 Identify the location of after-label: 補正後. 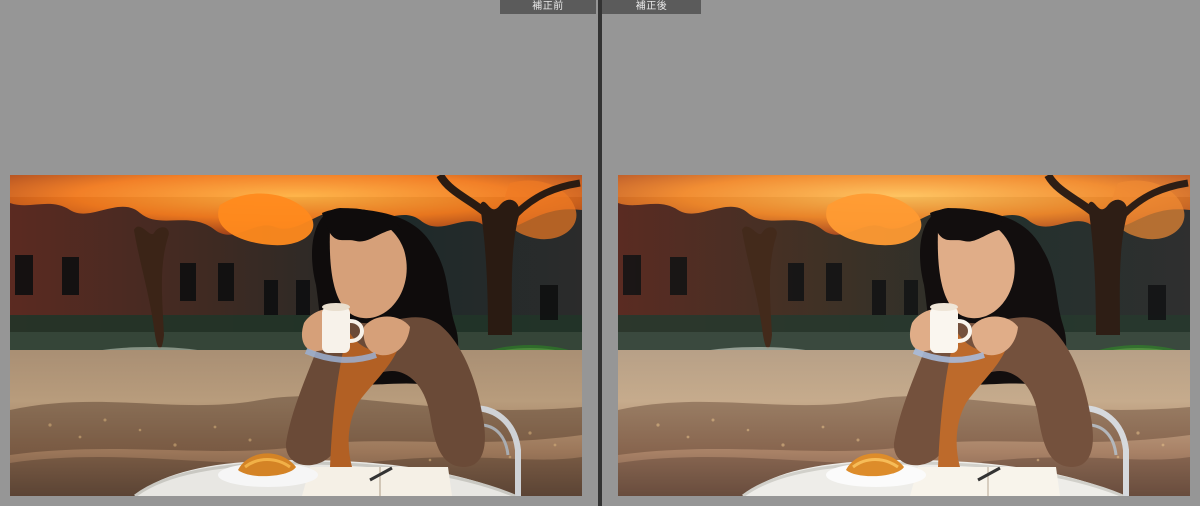
(651, 7).